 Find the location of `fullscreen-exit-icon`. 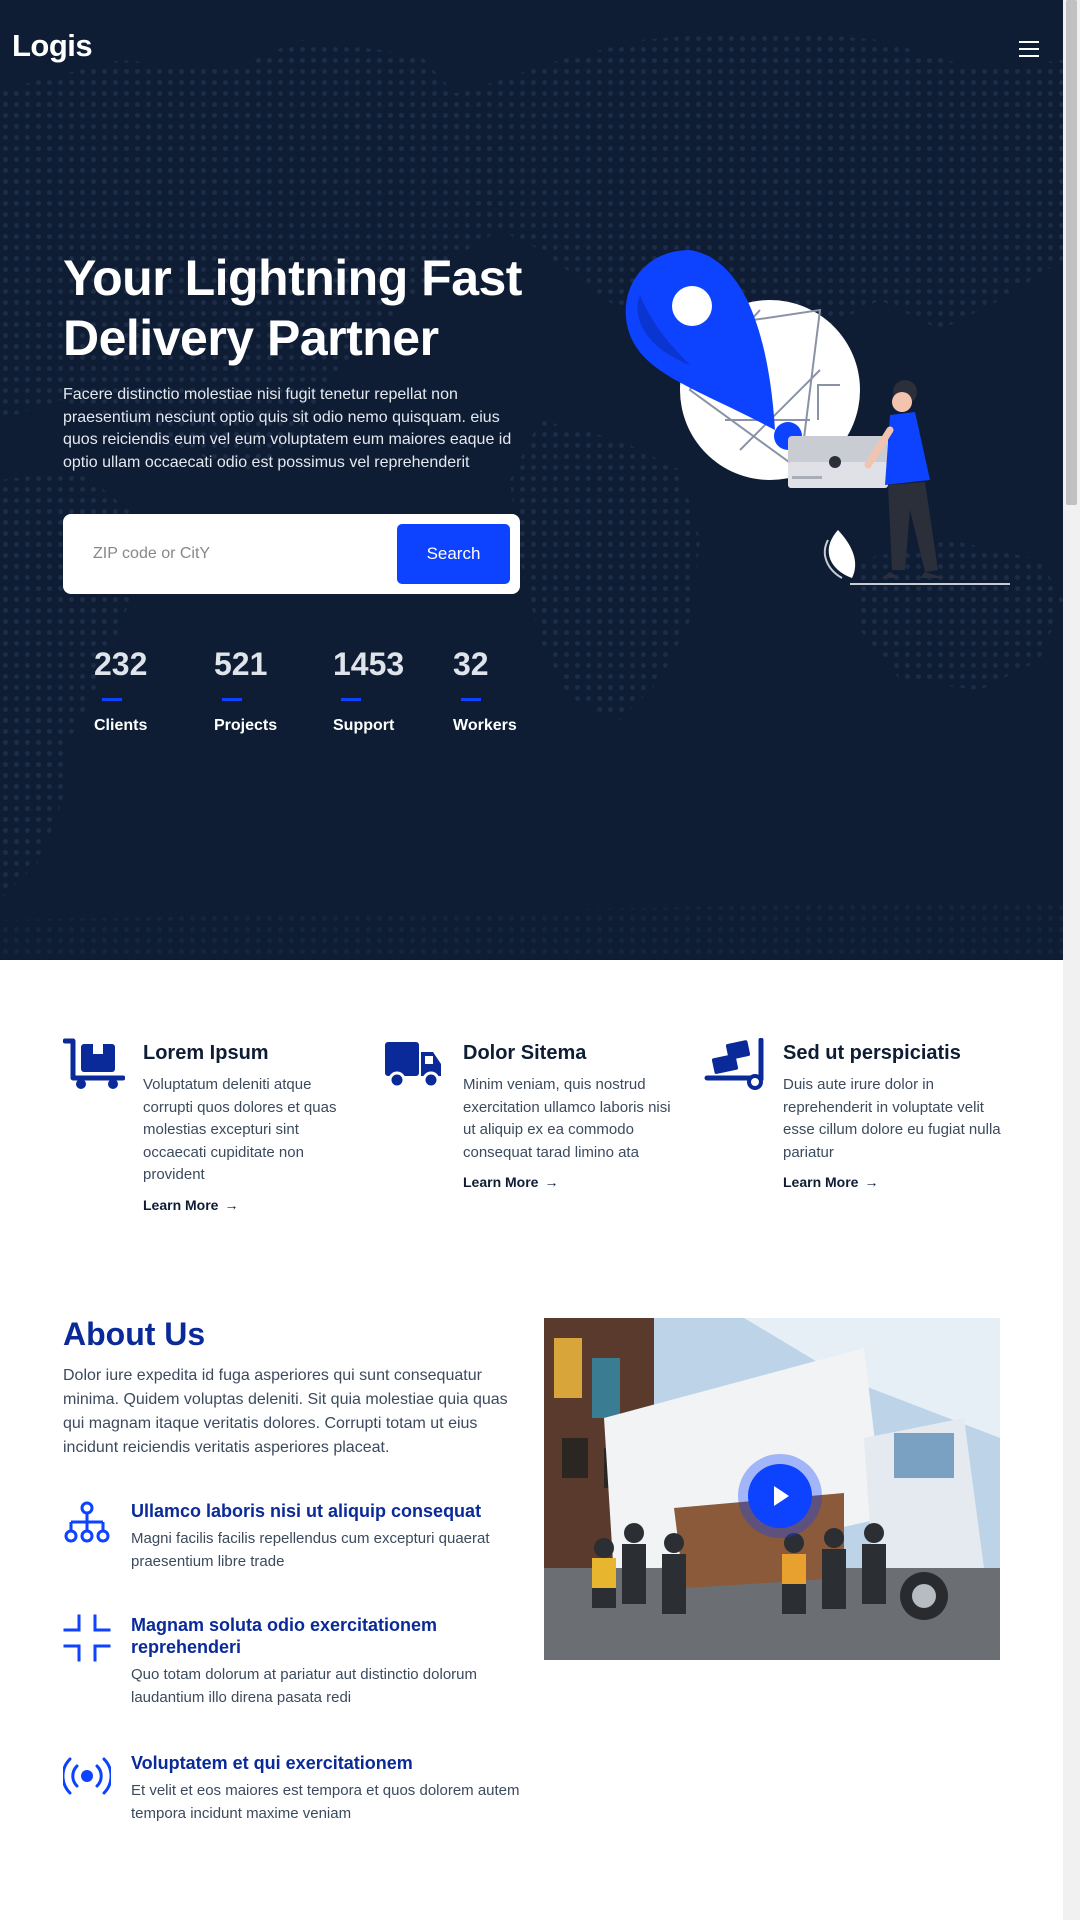

fullscreen-exit-icon is located at coordinates (87, 1638).